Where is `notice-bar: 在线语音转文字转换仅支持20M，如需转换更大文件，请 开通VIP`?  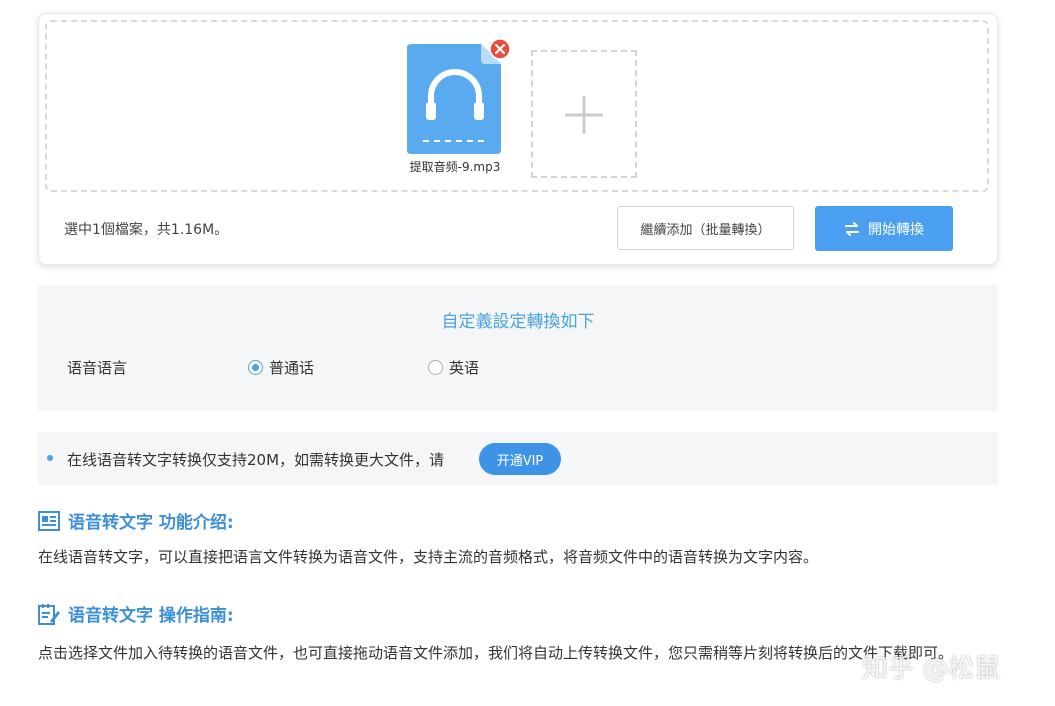 notice-bar: 在线语音转文字转换仅支持20M，如需转换更大文件，请 开通VIP is located at coordinates (518, 458).